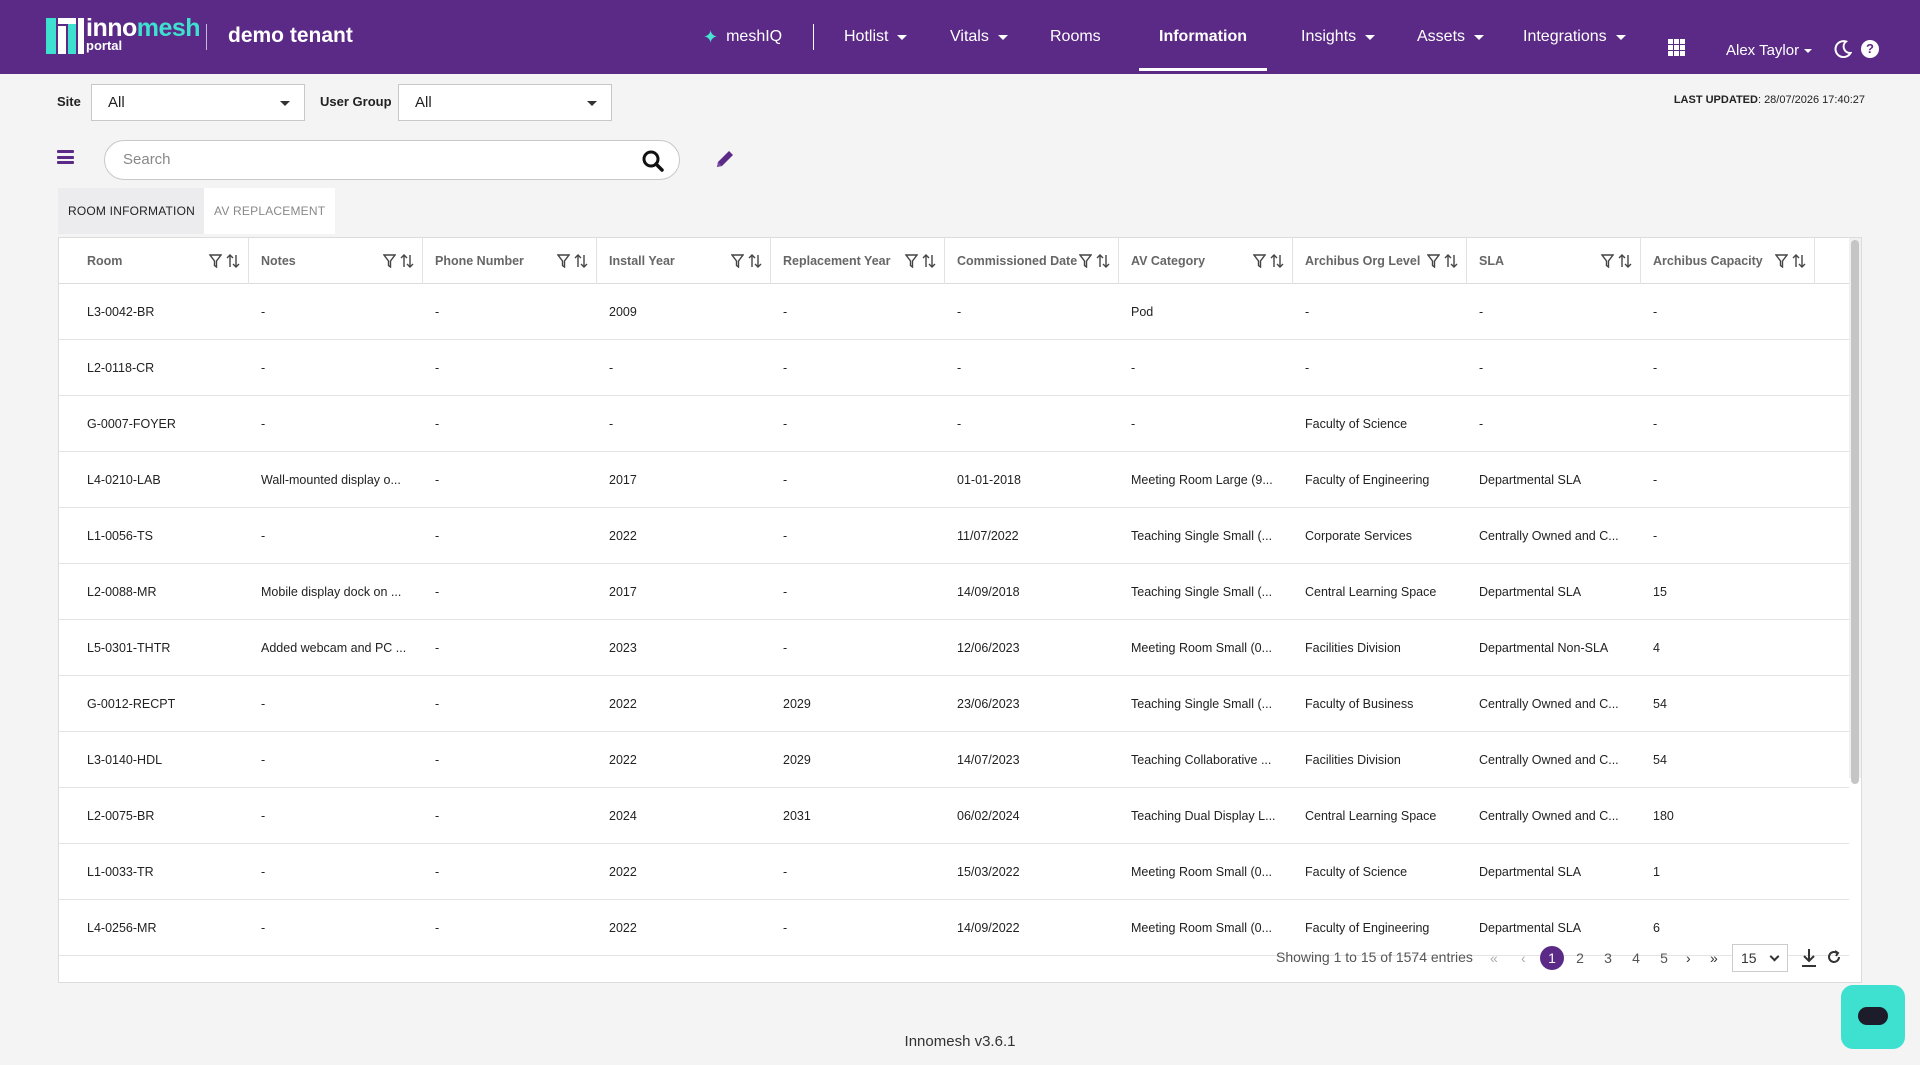 This screenshot has height=1065, width=1920. What do you see at coordinates (1714, 958) in the screenshot?
I see `last-page-icon: »` at bounding box center [1714, 958].